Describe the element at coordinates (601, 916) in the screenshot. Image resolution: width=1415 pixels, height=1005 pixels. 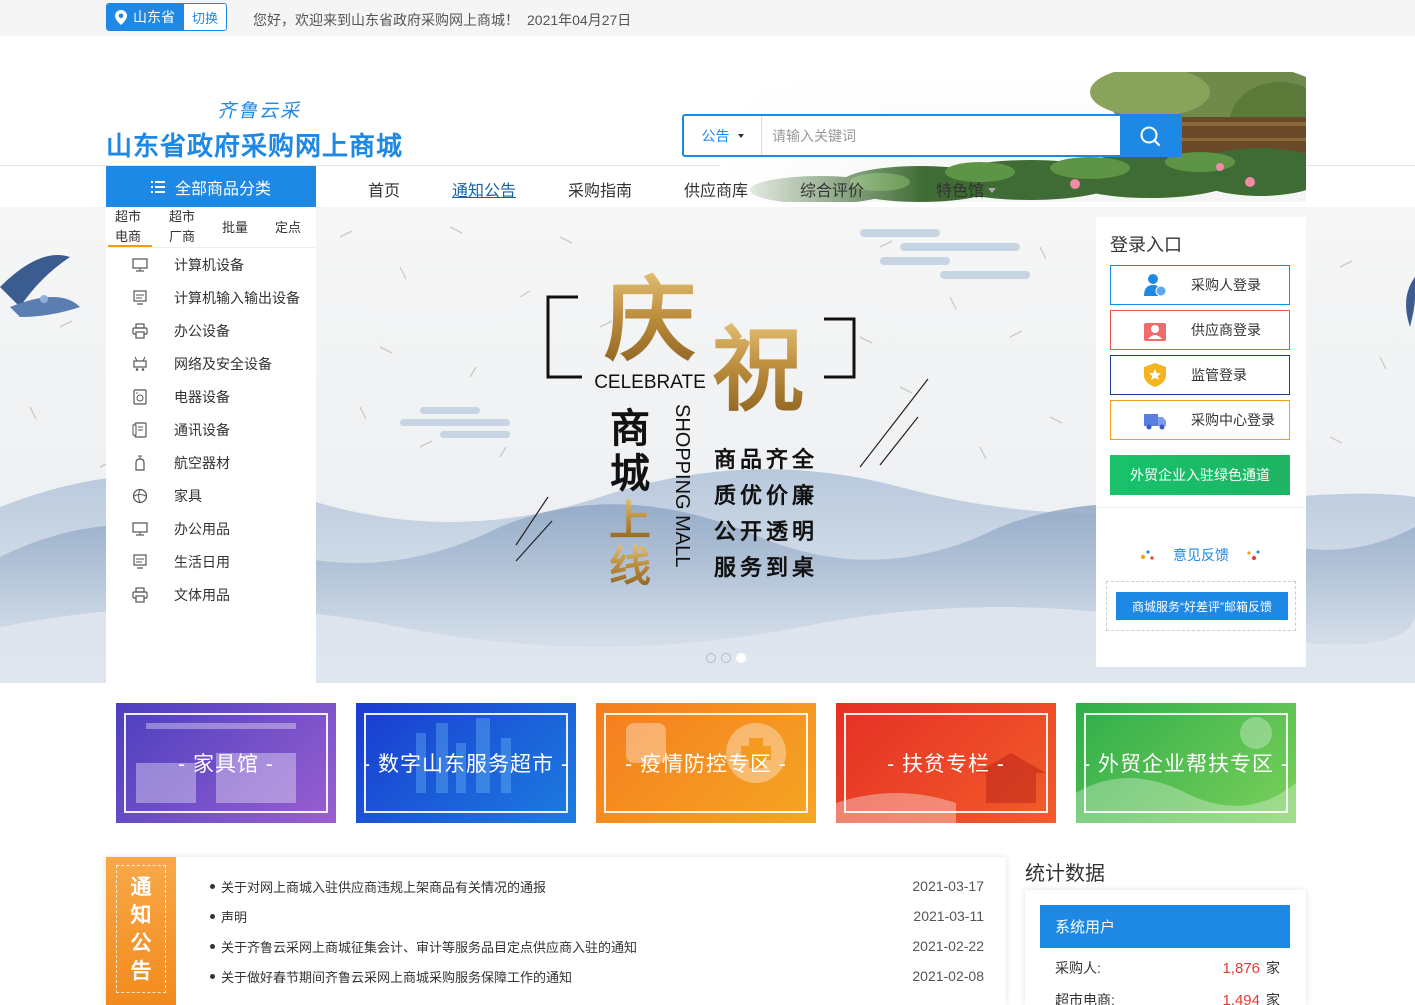
I see `notice-item: 声明 2021-03-11` at that location.